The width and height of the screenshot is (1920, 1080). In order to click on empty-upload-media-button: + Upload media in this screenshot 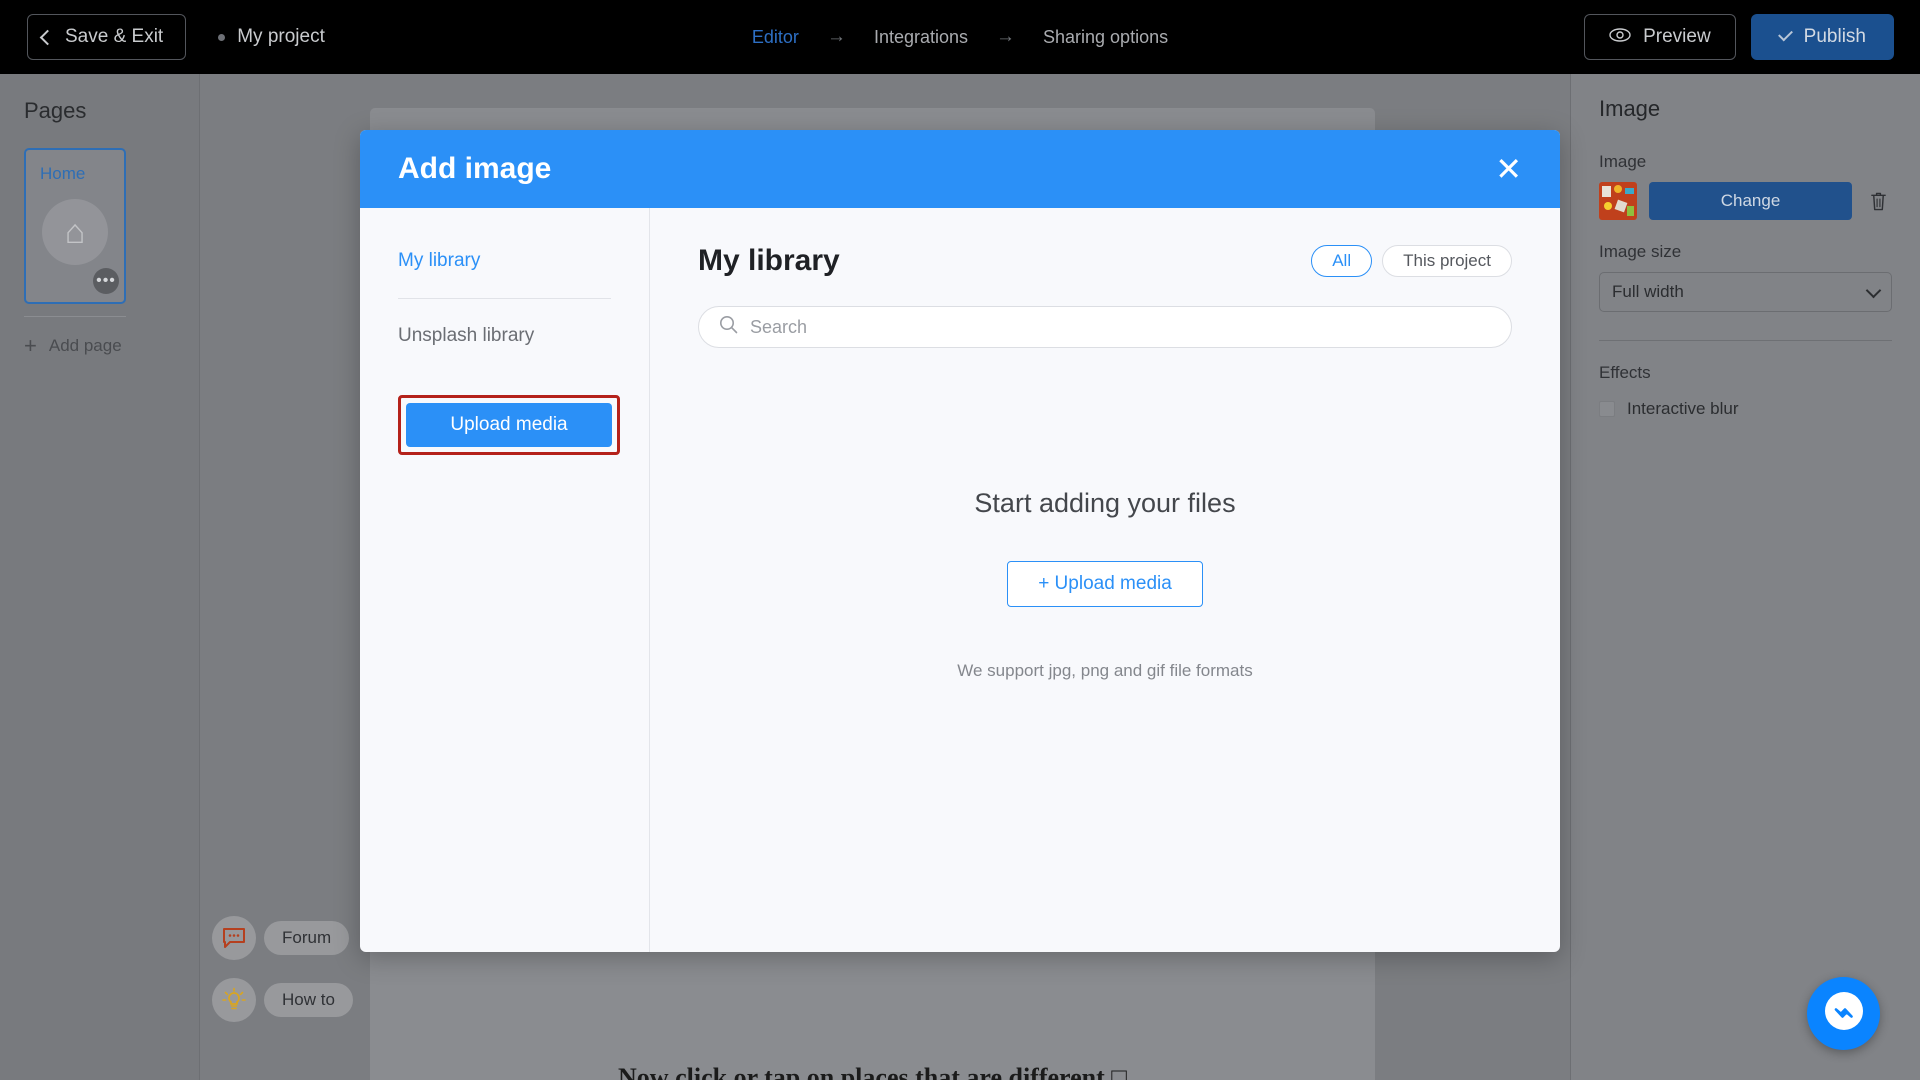, I will do `click(1105, 584)`.